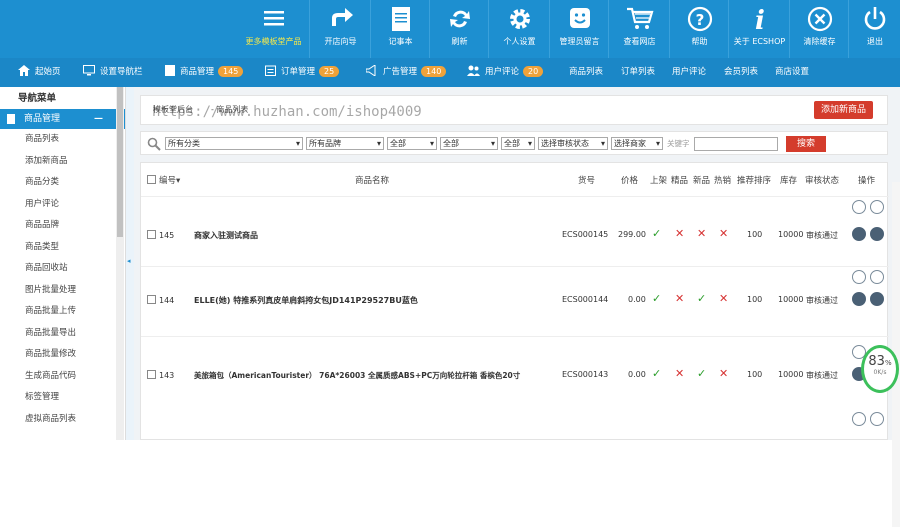  I want to click on setup-wizard-button: 开店向导, so click(341, 29).